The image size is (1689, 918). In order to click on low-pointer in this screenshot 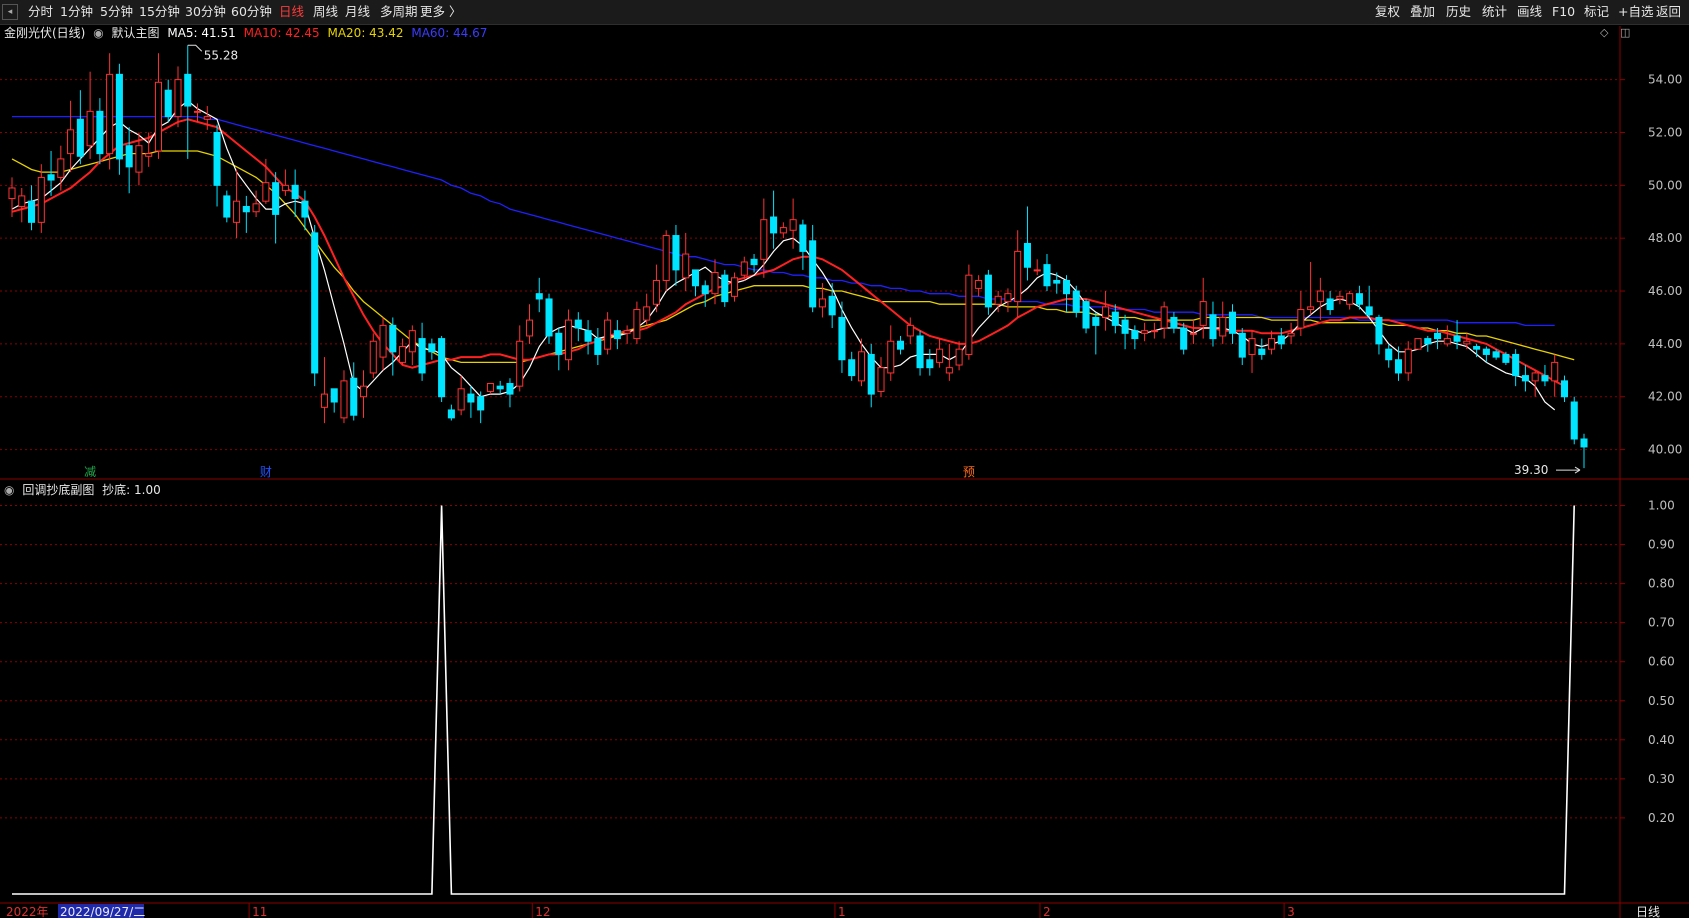, I will do `click(1568, 470)`.